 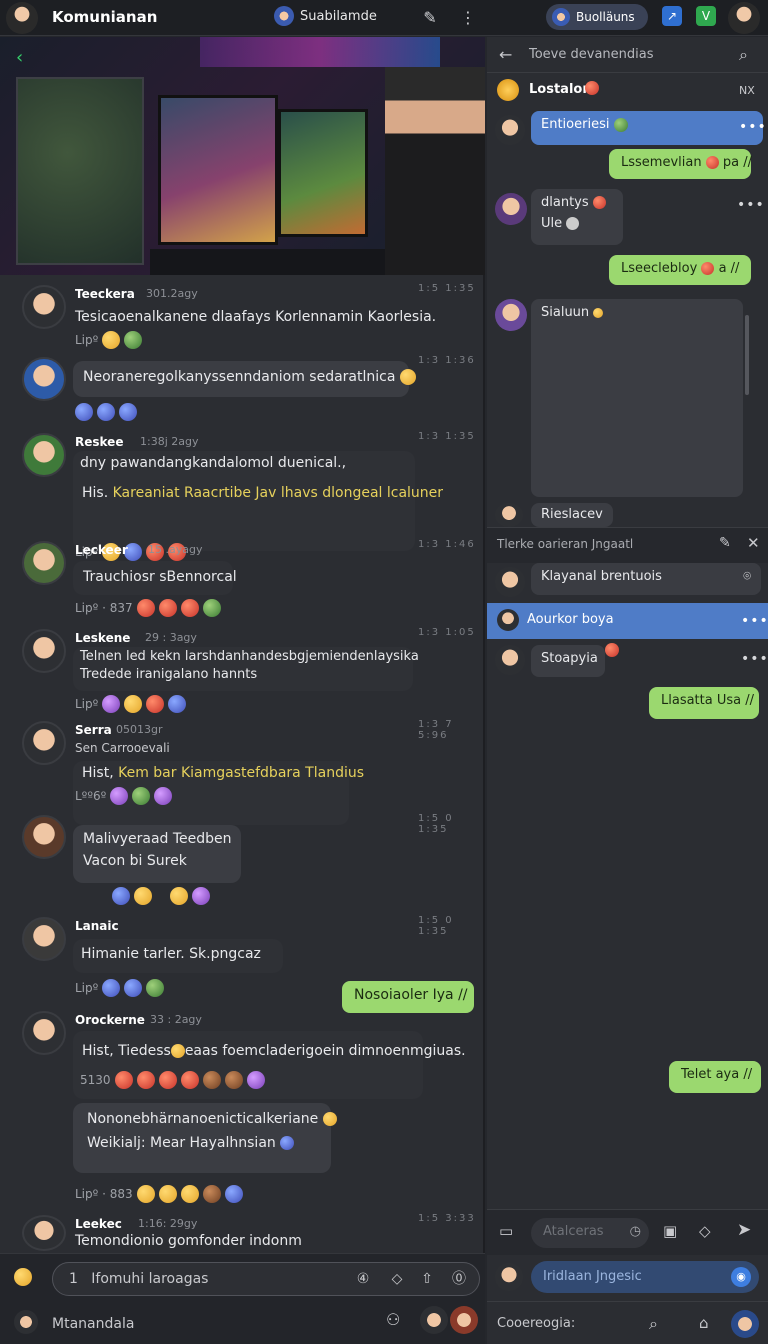 I want to click on close-text: NX, so click(x=747, y=90).